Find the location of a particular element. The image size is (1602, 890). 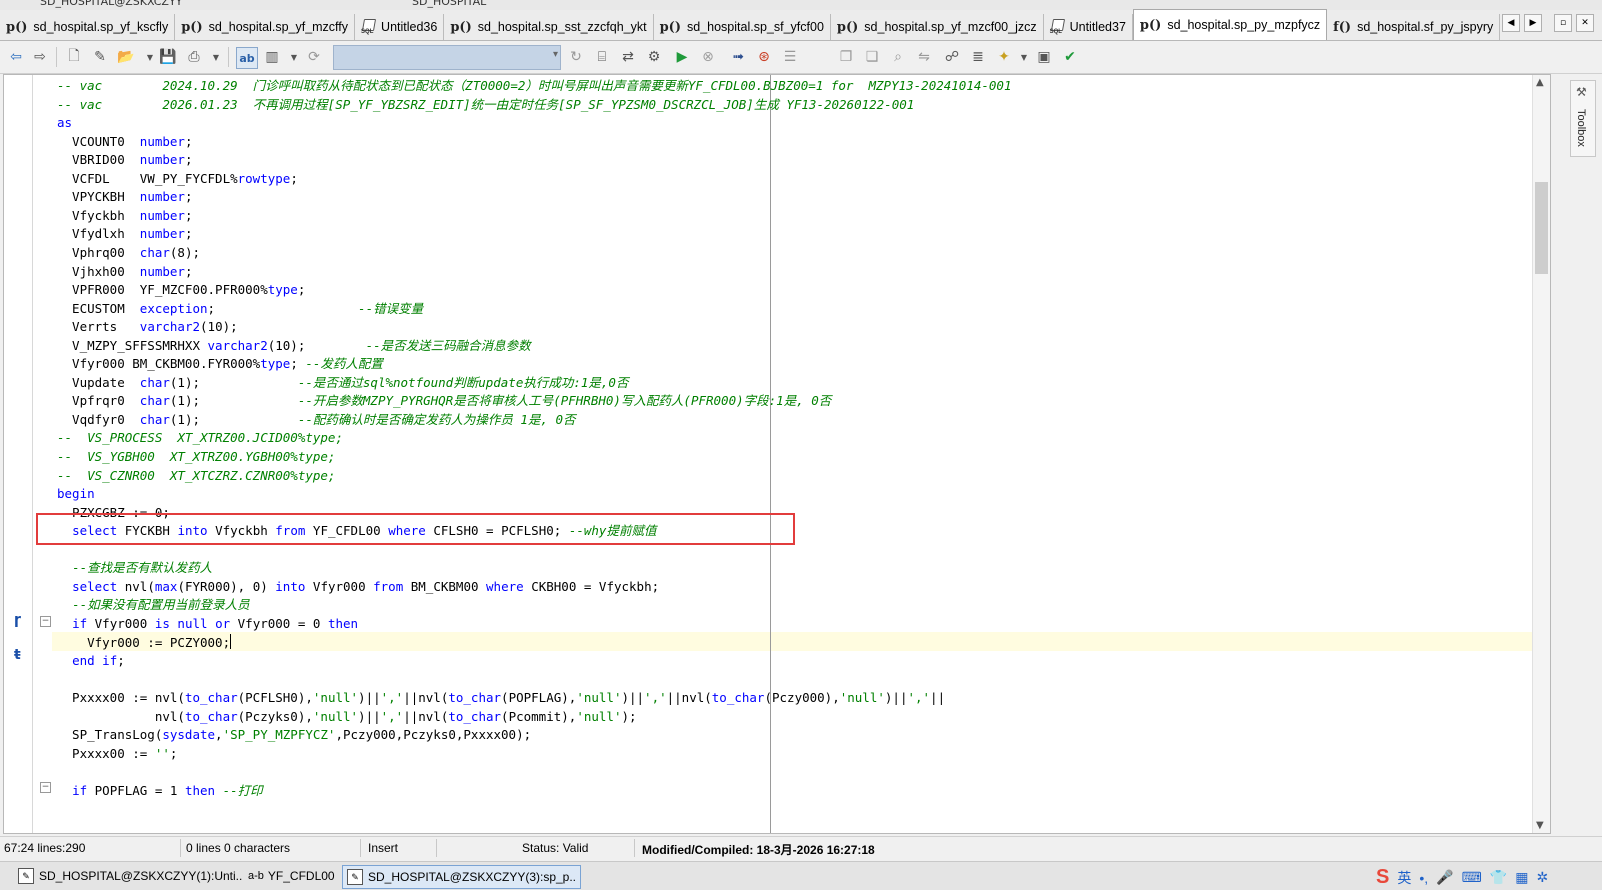

forward-icon: ⇨ is located at coordinates (40, 57).